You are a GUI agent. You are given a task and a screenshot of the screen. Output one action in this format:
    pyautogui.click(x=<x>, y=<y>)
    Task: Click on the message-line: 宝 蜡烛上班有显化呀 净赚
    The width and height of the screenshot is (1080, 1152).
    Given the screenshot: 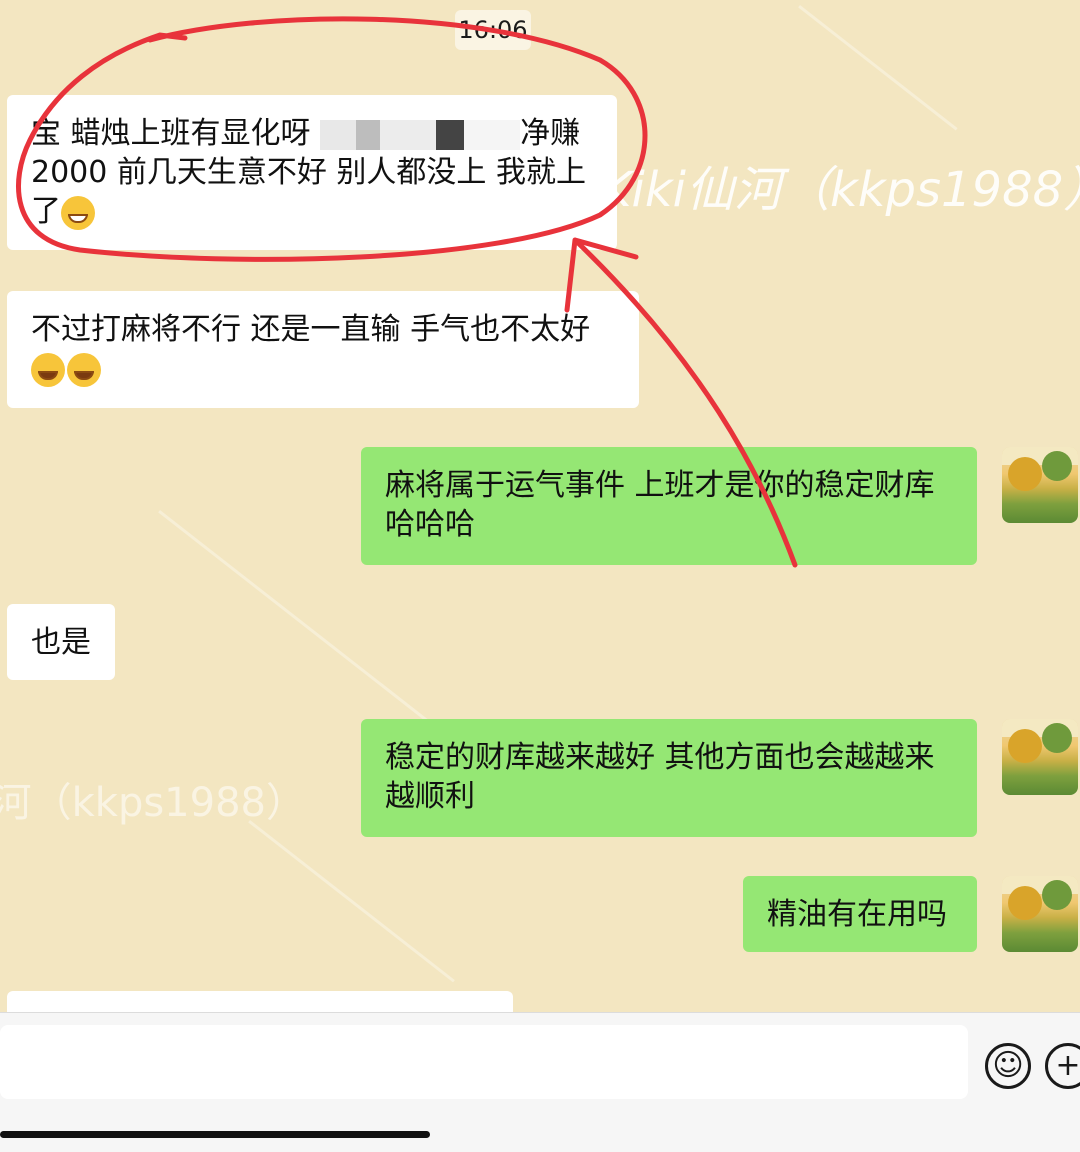 What is the action you would take?
    pyautogui.click(x=306, y=133)
    